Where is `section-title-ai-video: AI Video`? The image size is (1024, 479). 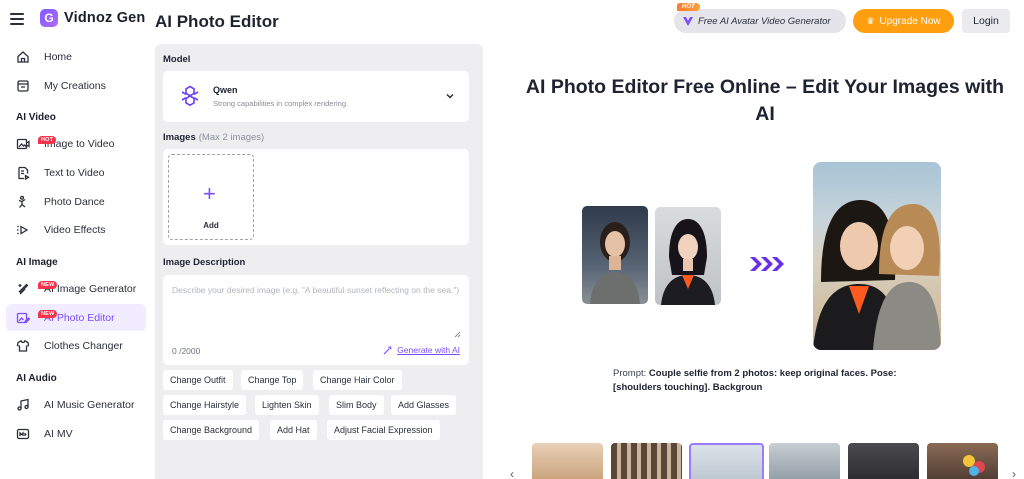 section-title-ai-video: AI Video is located at coordinates (36, 117).